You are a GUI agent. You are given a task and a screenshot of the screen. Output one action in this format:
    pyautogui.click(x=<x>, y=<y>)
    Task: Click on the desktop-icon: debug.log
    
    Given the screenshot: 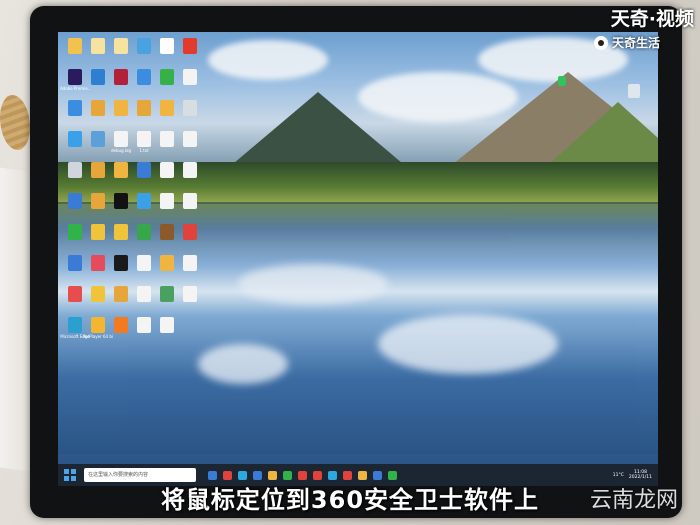 What is the action you would take?
    pyautogui.click(x=121, y=145)
    